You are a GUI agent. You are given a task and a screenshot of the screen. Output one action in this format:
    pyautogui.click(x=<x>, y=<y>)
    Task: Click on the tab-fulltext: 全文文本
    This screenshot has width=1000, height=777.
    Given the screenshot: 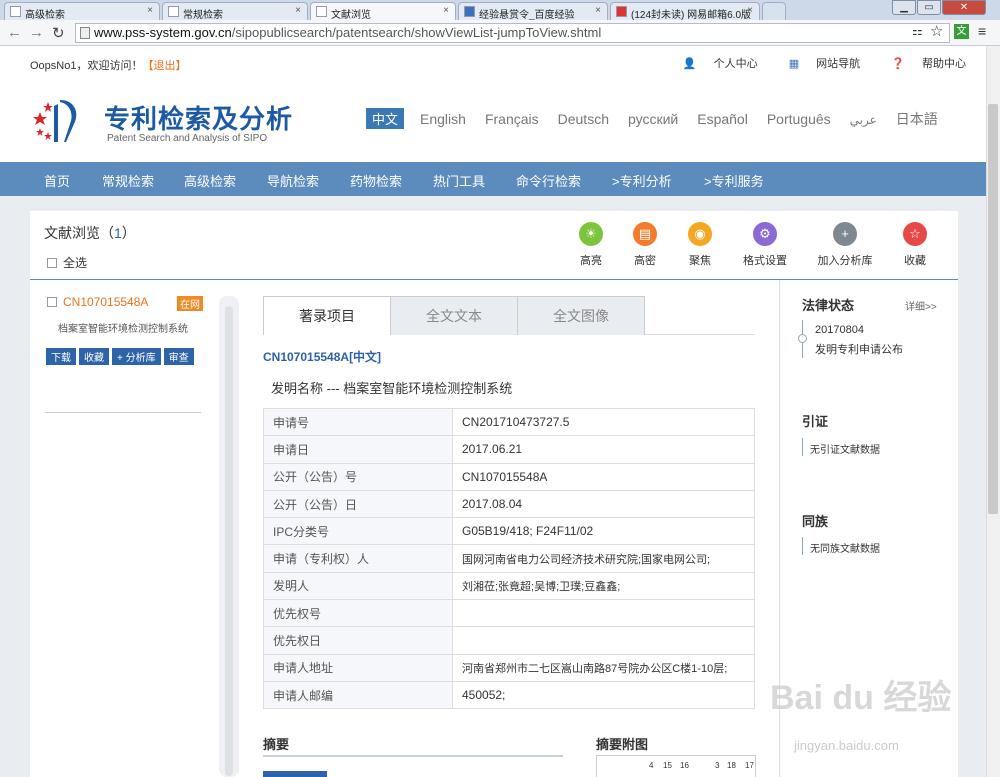 What is the action you would take?
    pyautogui.click(x=454, y=315)
    